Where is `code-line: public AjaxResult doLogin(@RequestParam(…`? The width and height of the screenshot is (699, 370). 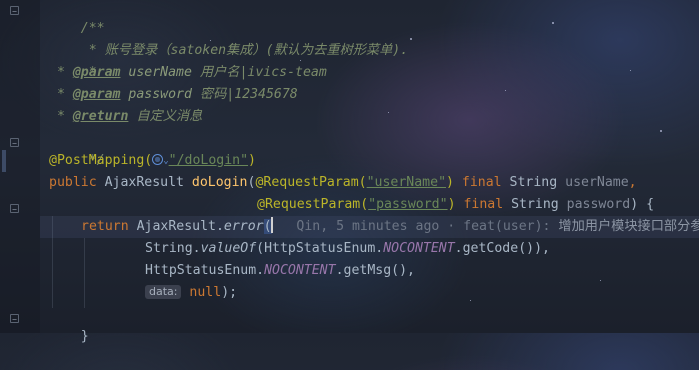
code-line: public AjaxResult doLogin(@RequestParam(… is located at coordinates (343, 182).